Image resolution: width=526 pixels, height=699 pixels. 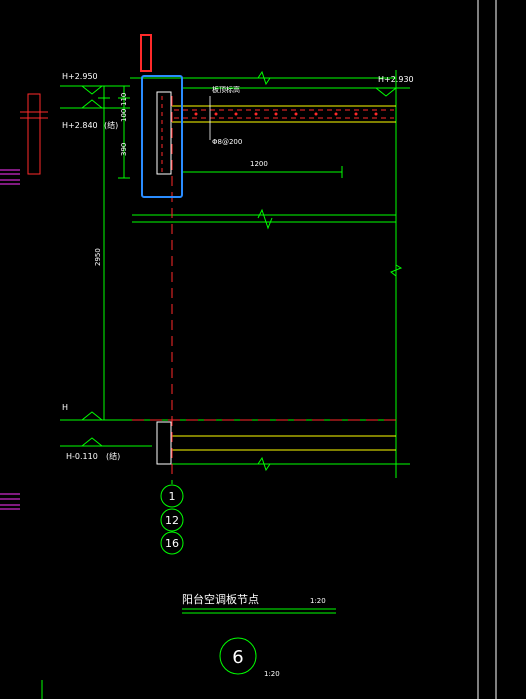 I want to click on drawing-title-scale: 1:20, so click(x=318, y=601).